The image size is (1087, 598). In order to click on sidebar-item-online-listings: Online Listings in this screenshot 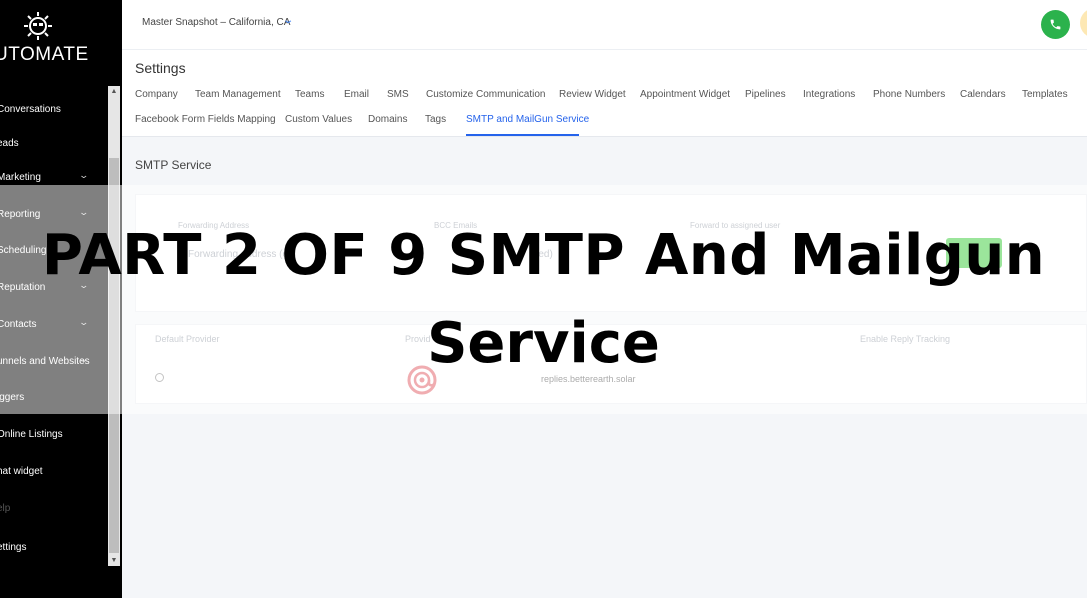, I will do `click(54, 434)`.